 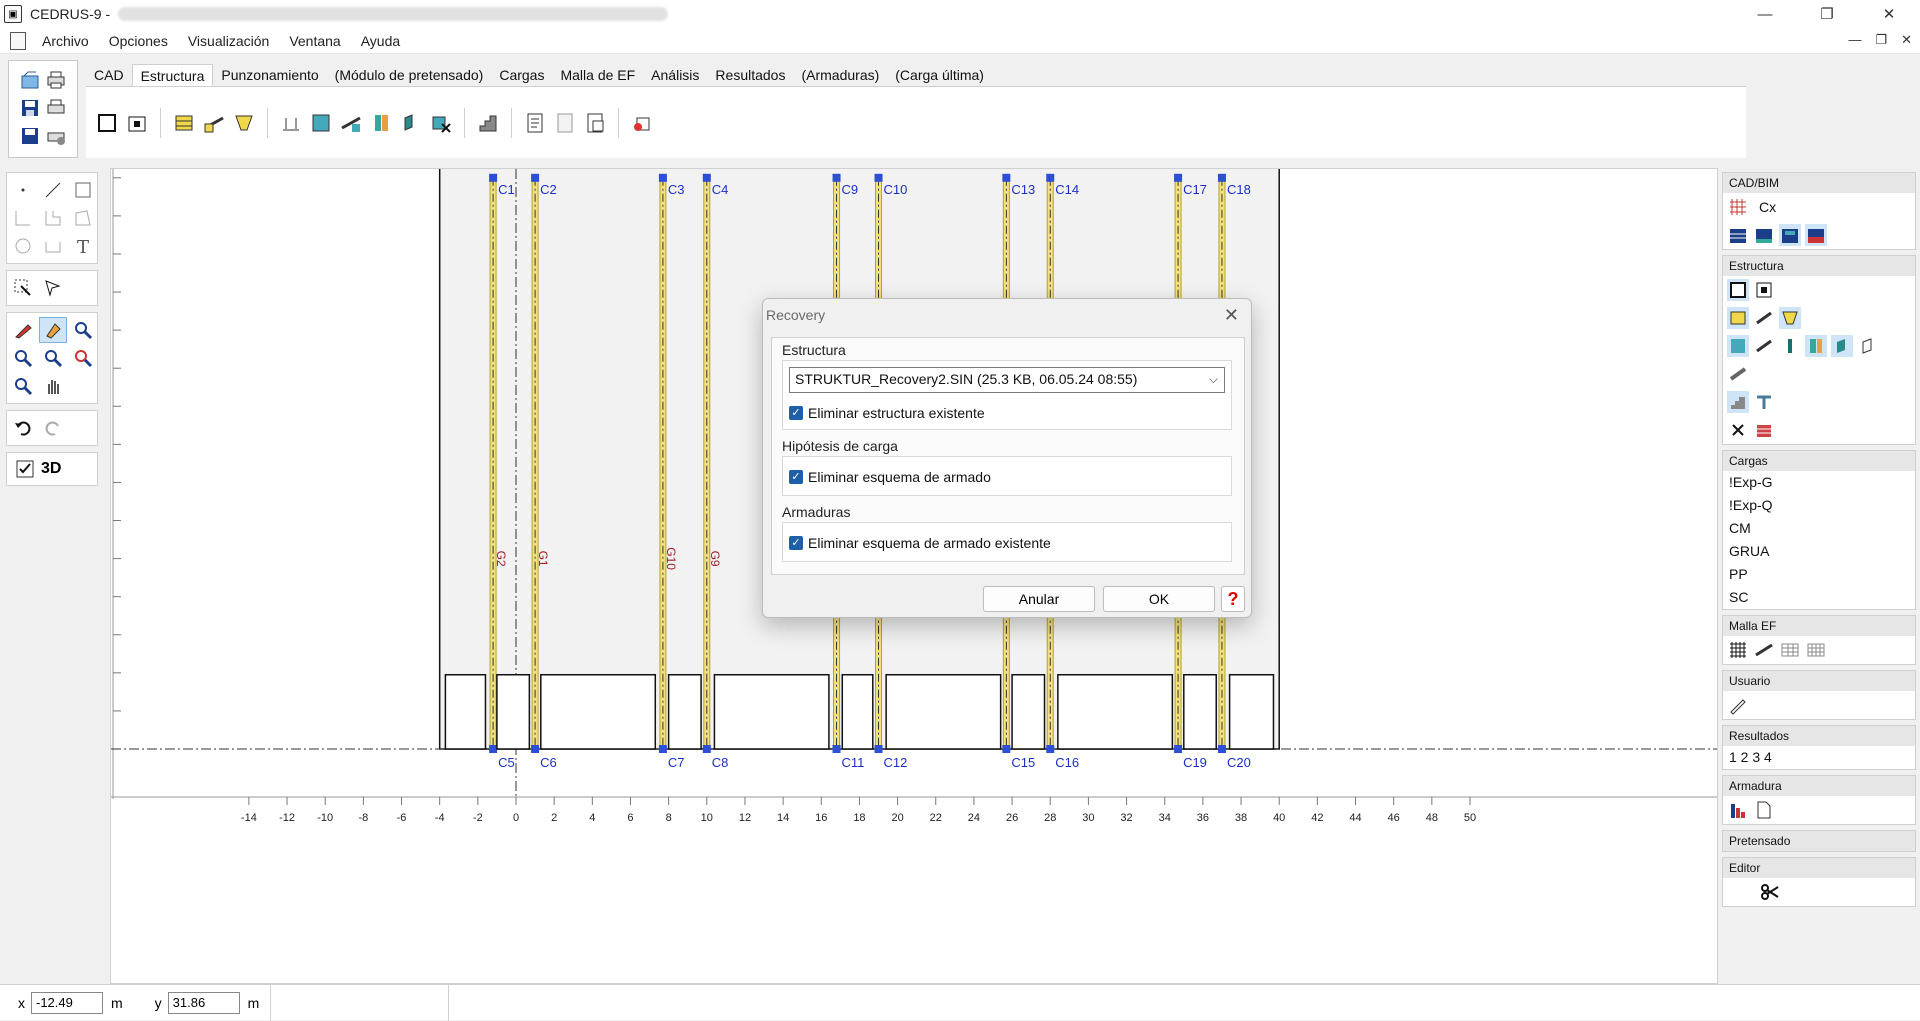 What do you see at coordinates (203, 1002) in the screenshot?
I see `y-coord-field: 31.86` at bounding box center [203, 1002].